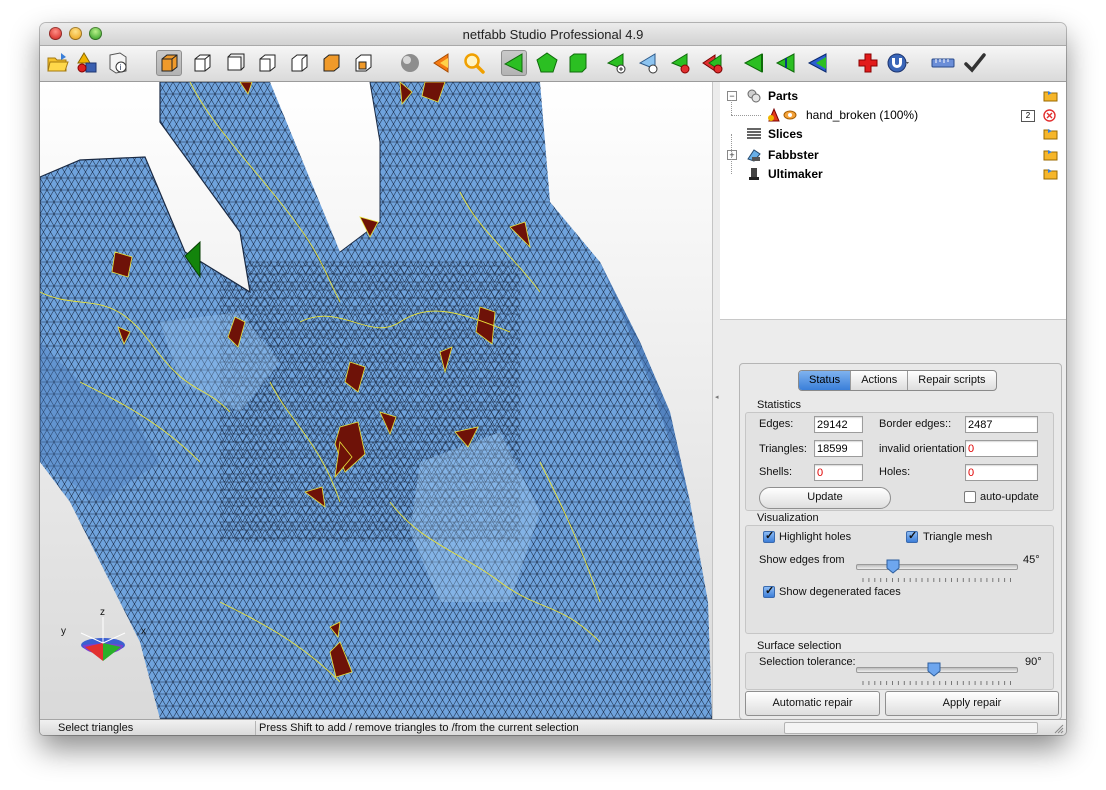  Describe the element at coordinates (754, 133) in the screenshot. I see `slices-icon` at that location.